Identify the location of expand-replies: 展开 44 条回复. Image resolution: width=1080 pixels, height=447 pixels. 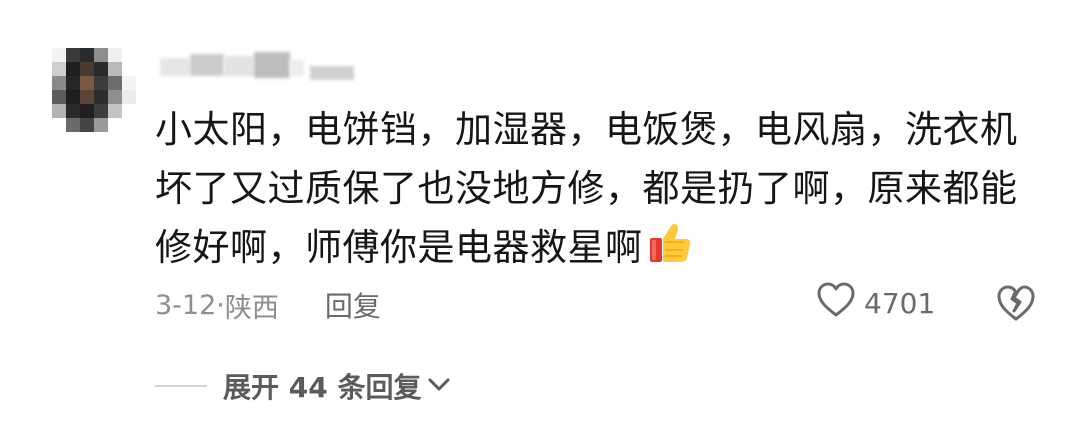
(303, 386).